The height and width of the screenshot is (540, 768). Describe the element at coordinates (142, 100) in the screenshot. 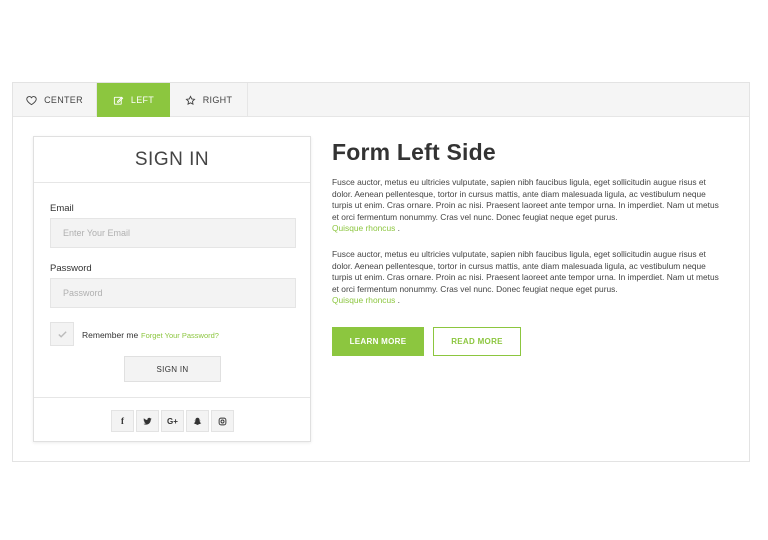

I see `tab-left-label: LEFT` at that location.